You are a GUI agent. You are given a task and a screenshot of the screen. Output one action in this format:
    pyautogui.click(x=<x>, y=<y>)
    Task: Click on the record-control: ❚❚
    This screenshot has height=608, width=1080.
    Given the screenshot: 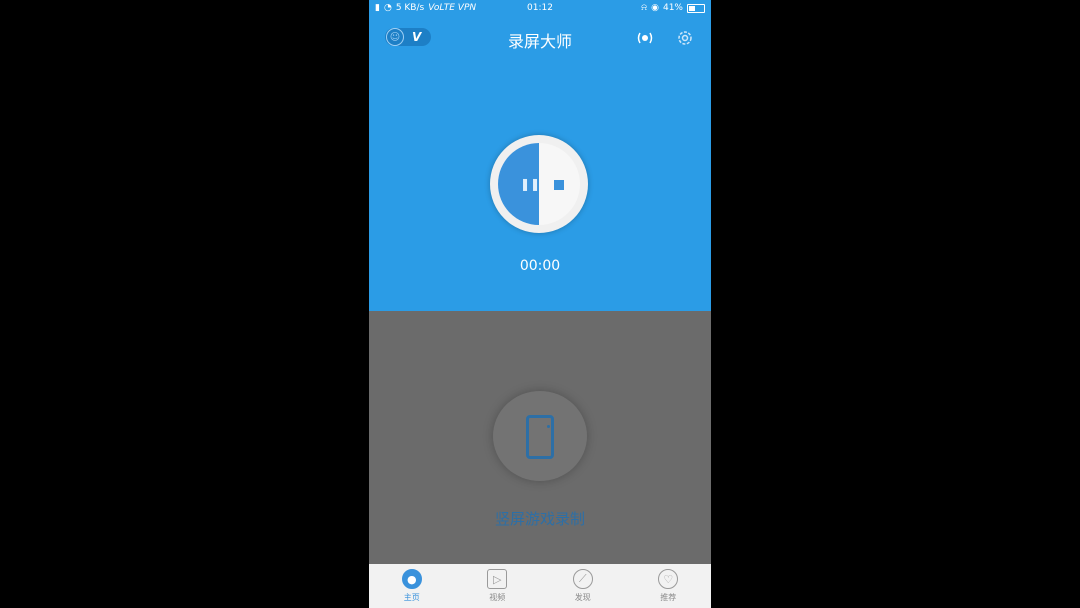 What is the action you would take?
    pyautogui.click(x=539, y=184)
    